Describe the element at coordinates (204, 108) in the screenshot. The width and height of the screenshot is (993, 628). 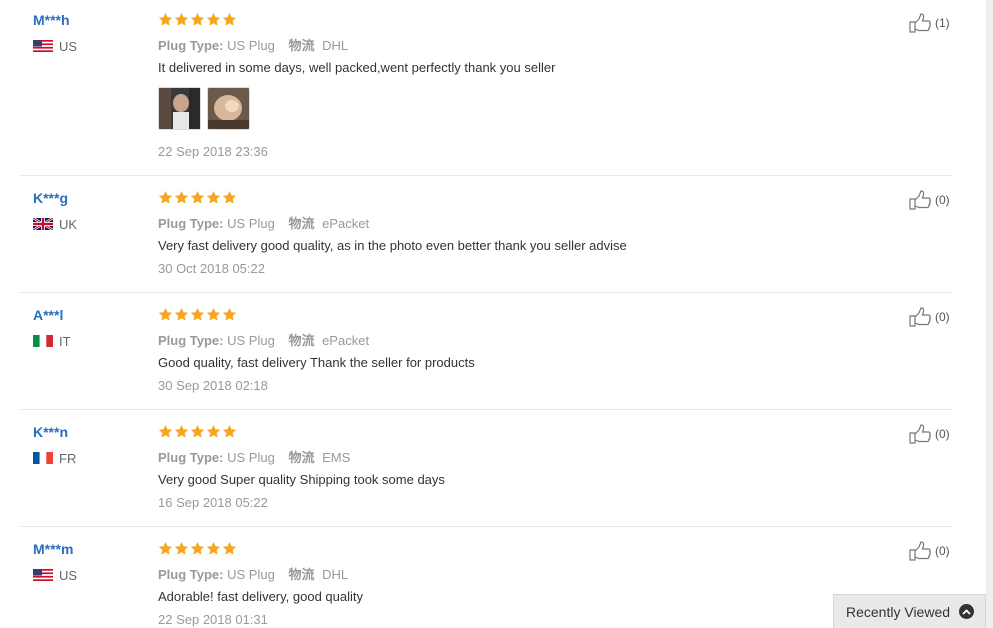
I see `review-photos` at that location.